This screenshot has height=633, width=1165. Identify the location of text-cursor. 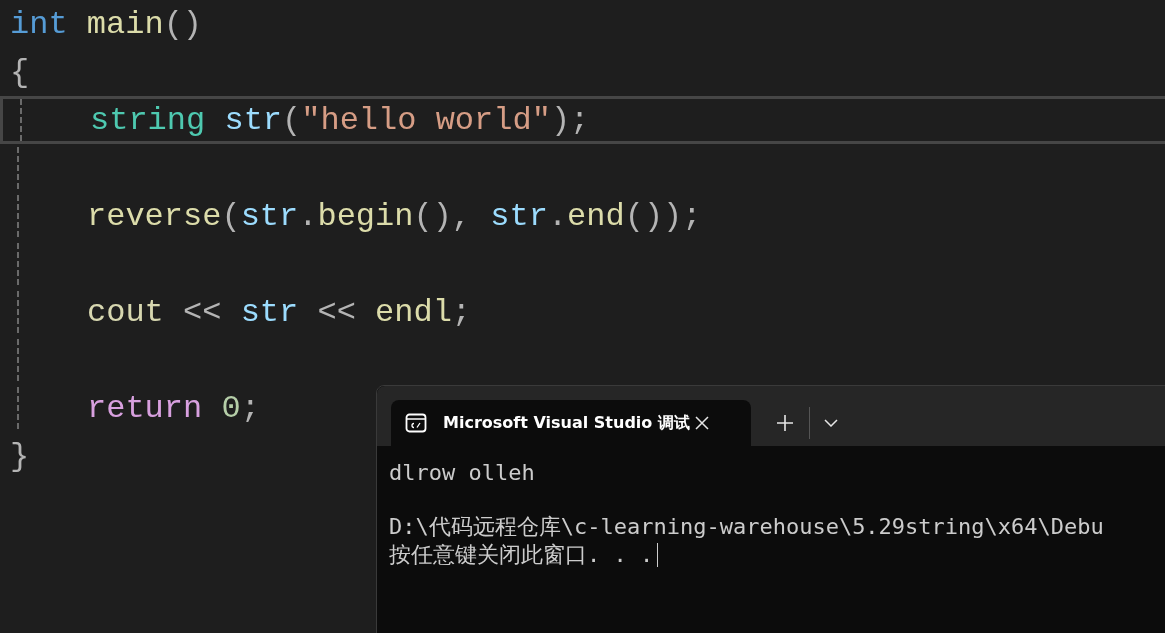
(658, 555).